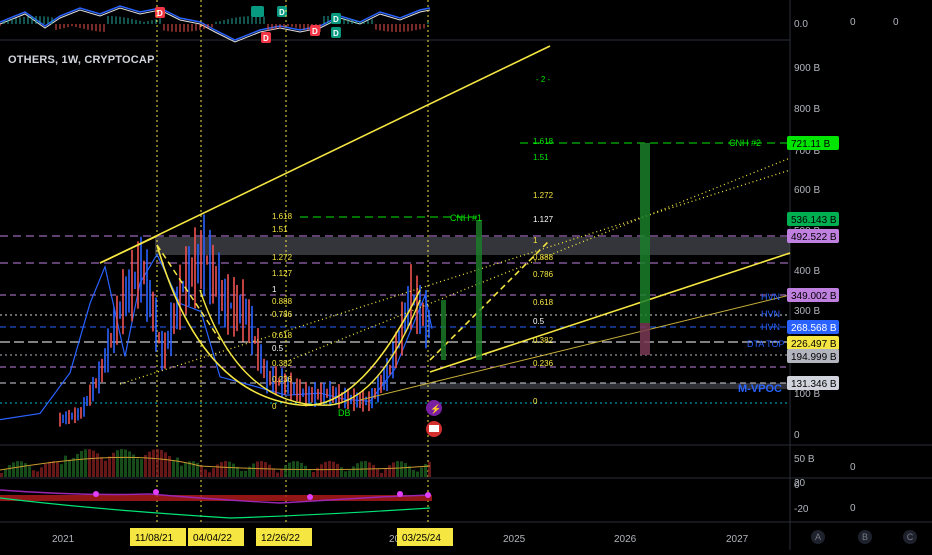 The width and height of the screenshot is (932, 555). What do you see at coordinates (282, 216) in the screenshot?
I see `fib-label-left: 1.618` at bounding box center [282, 216].